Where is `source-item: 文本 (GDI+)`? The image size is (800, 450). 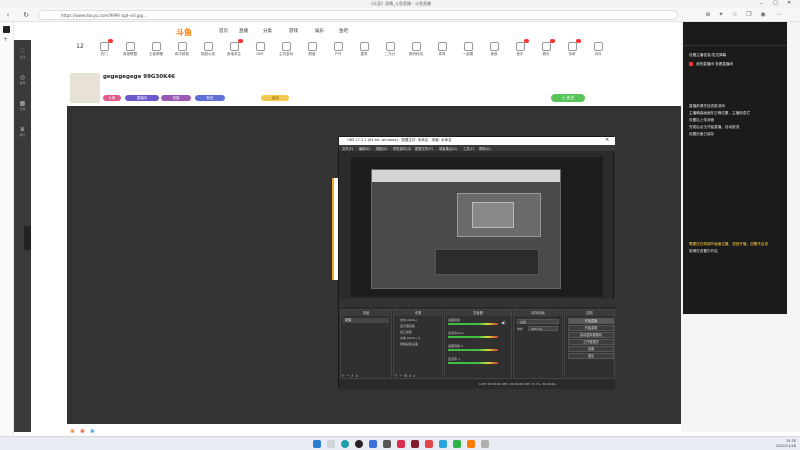
source-item: 文本 (GDI+) is located at coordinates (408, 320).